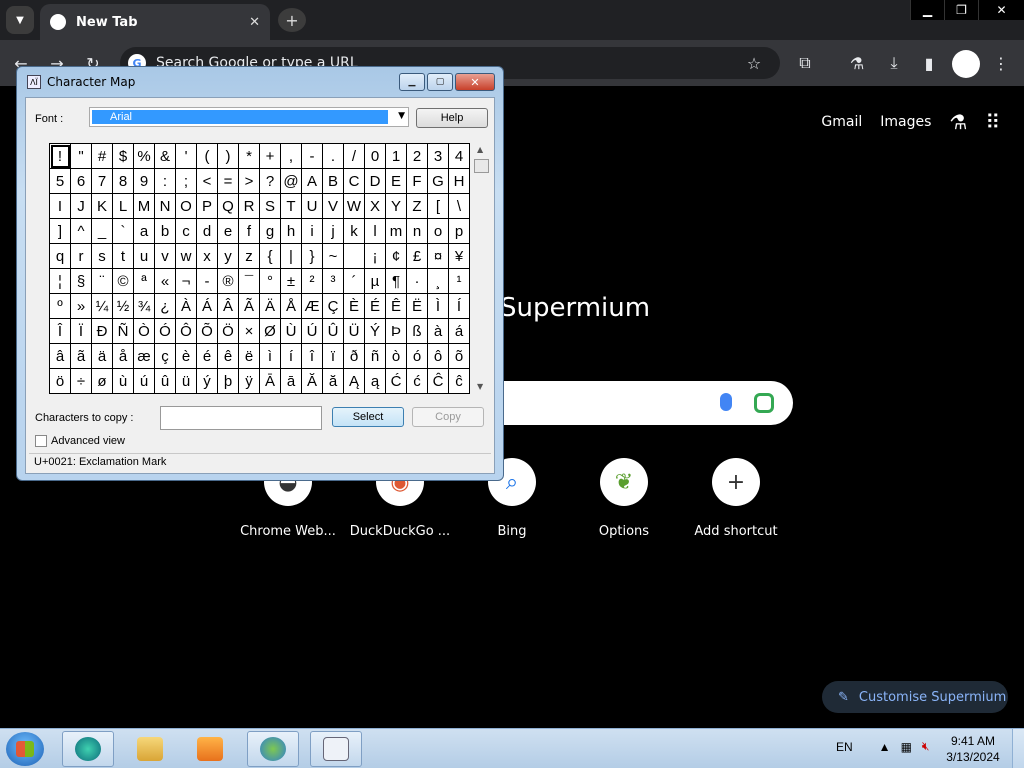  What do you see at coordinates (333, 306) in the screenshot?
I see `character-cell: Ç` at bounding box center [333, 306].